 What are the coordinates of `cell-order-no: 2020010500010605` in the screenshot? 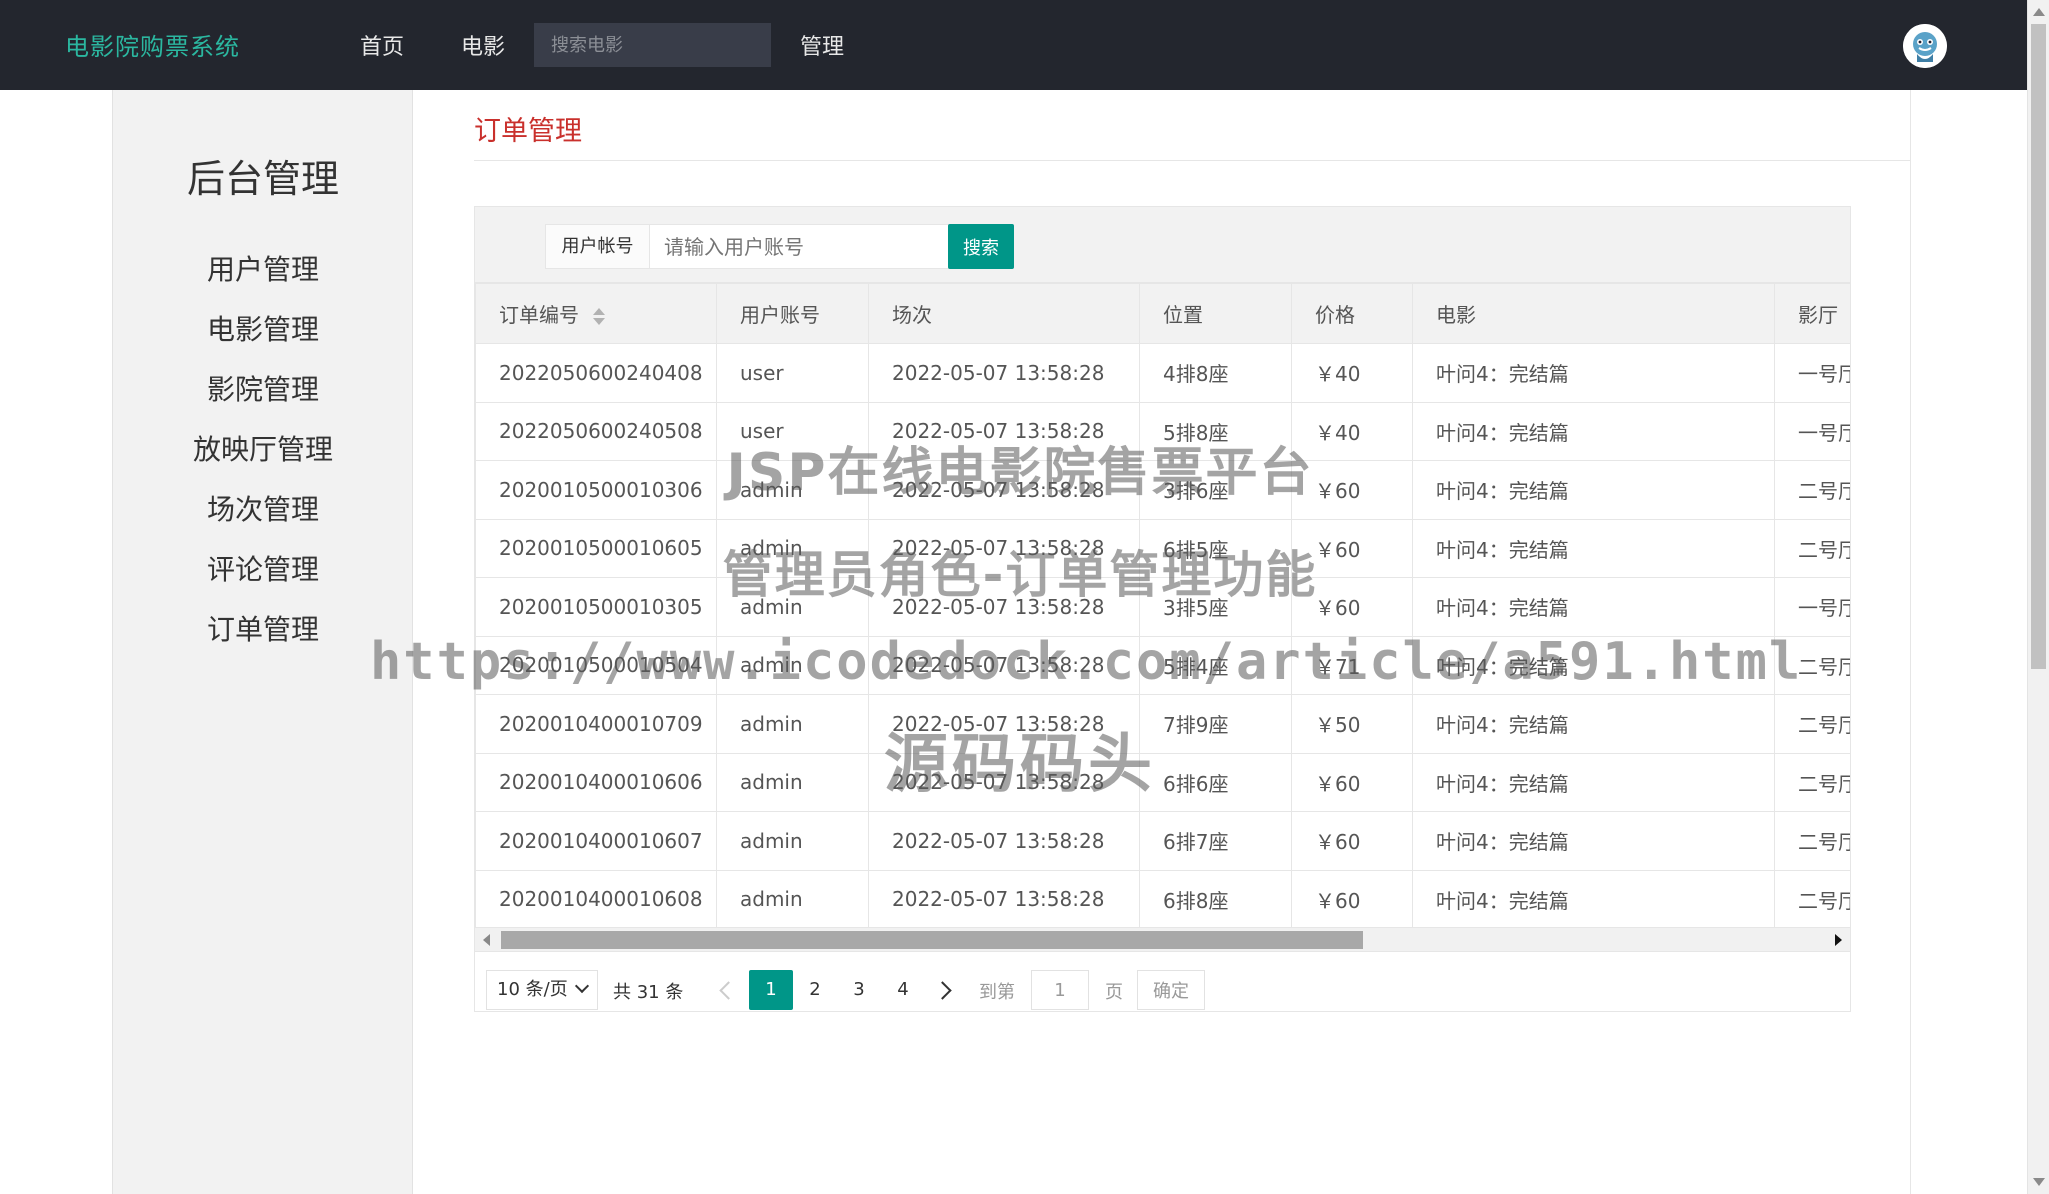 It's located at (596, 548).